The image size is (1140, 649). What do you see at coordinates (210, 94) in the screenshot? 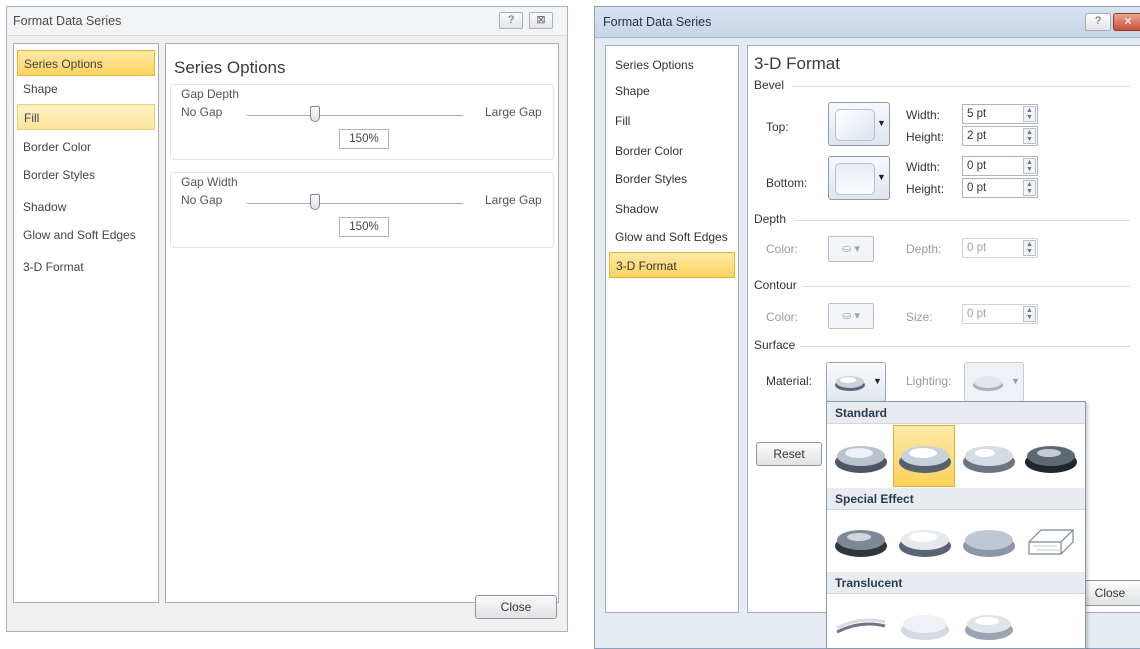
I see `gap-depth-label: Gap Depth` at bounding box center [210, 94].